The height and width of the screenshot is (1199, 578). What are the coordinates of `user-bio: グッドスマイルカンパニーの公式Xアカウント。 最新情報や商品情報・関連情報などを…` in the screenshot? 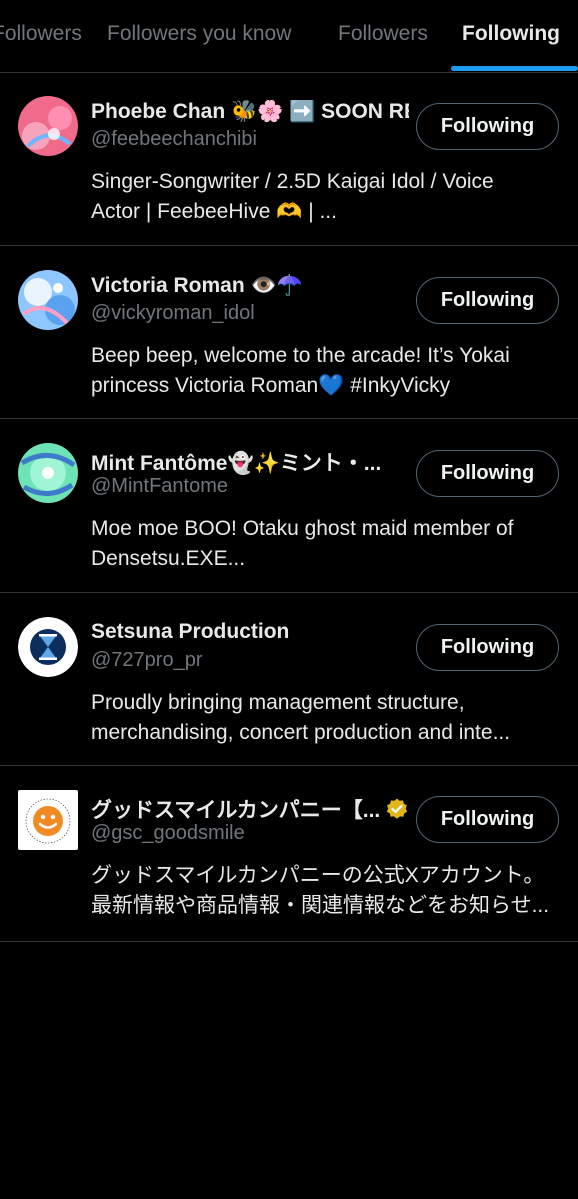 It's located at (320, 890).